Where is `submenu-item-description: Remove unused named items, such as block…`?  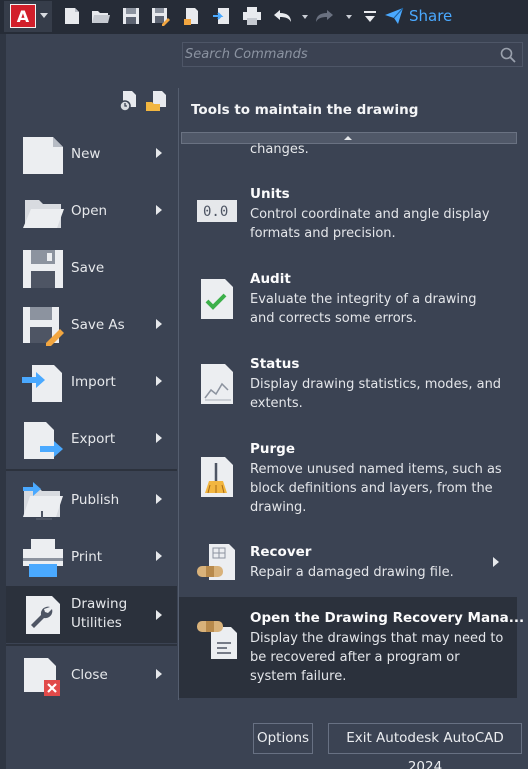
submenu-item-description: Remove unused named items, such as block… is located at coordinates (376, 488).